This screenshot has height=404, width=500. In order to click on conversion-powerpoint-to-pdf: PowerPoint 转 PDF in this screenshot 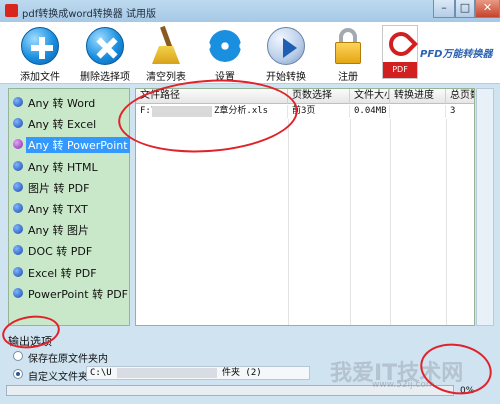, I will do `click(70, 293)`.